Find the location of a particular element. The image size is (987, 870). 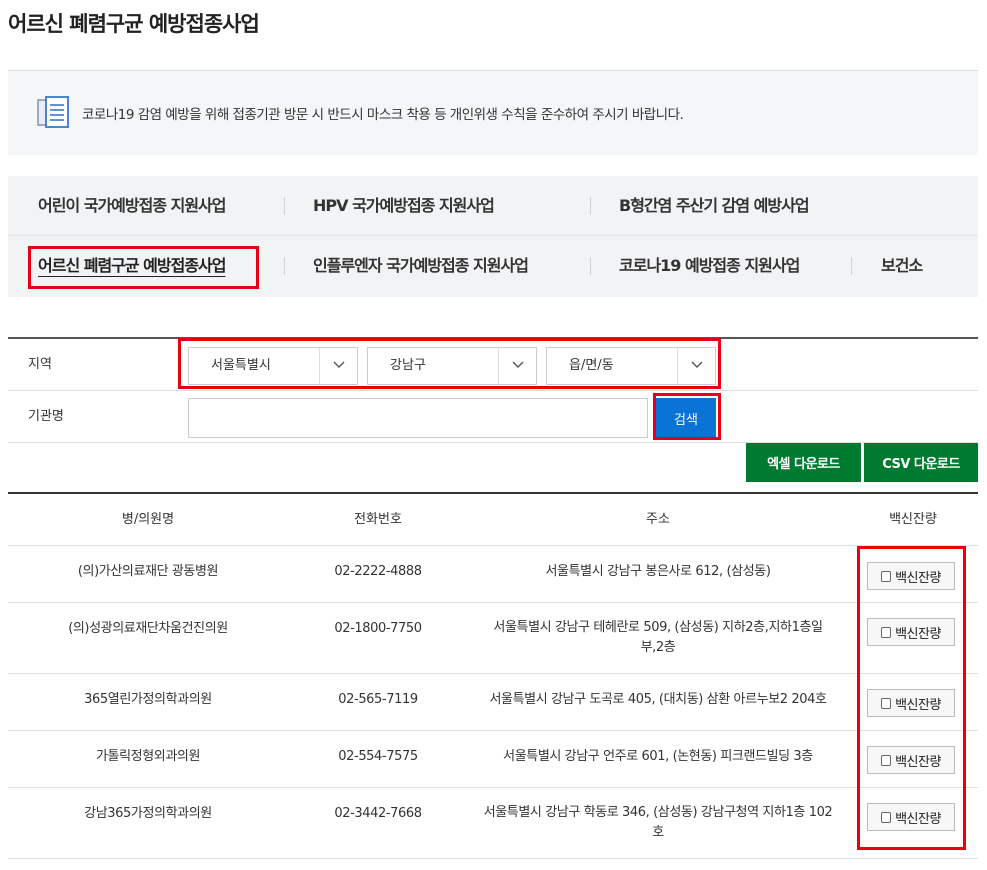

institution-name: 강남365가정의학과의원 is located at coordinates (148, 813).